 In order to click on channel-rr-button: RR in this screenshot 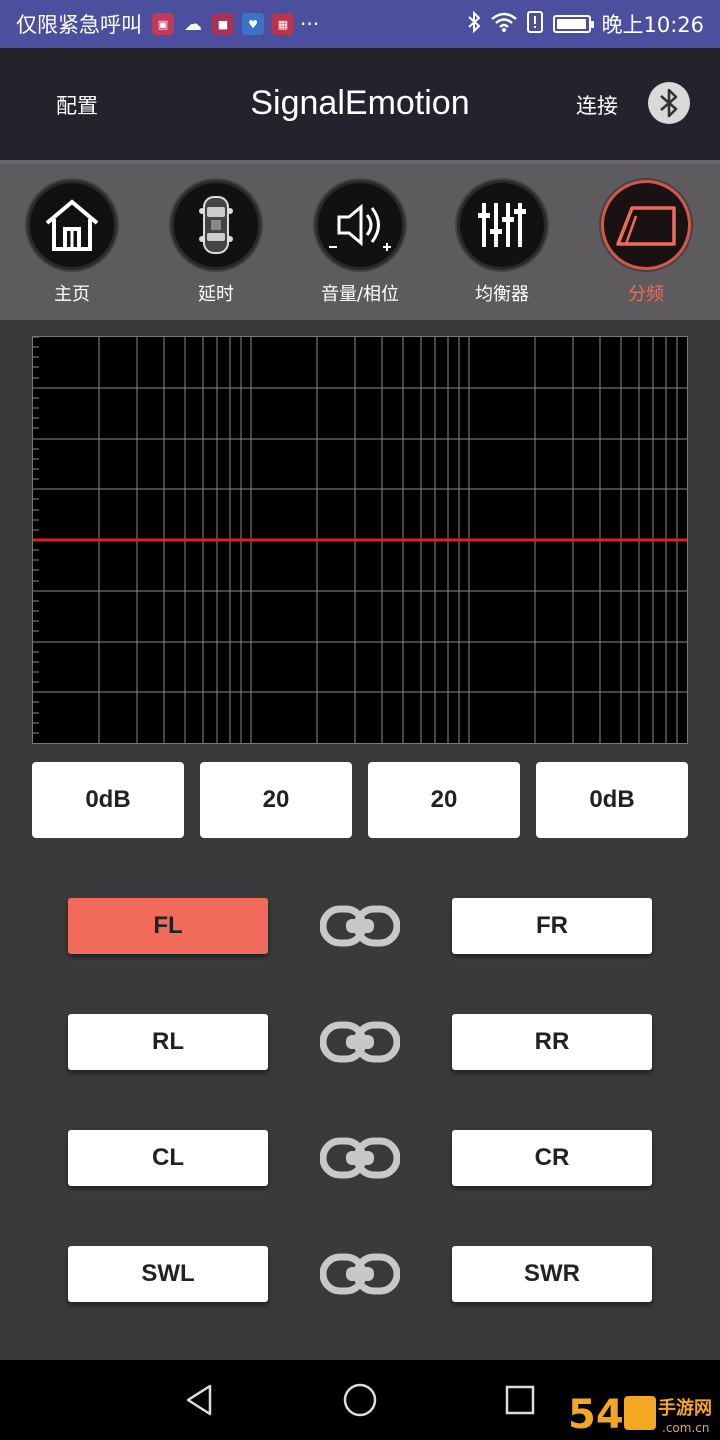, I will do `click(552, 1042)`.